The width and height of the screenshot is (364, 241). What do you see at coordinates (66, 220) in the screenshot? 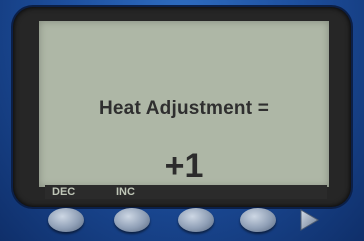
I see `softkey-button-dec` at bounding box center [66, 220].